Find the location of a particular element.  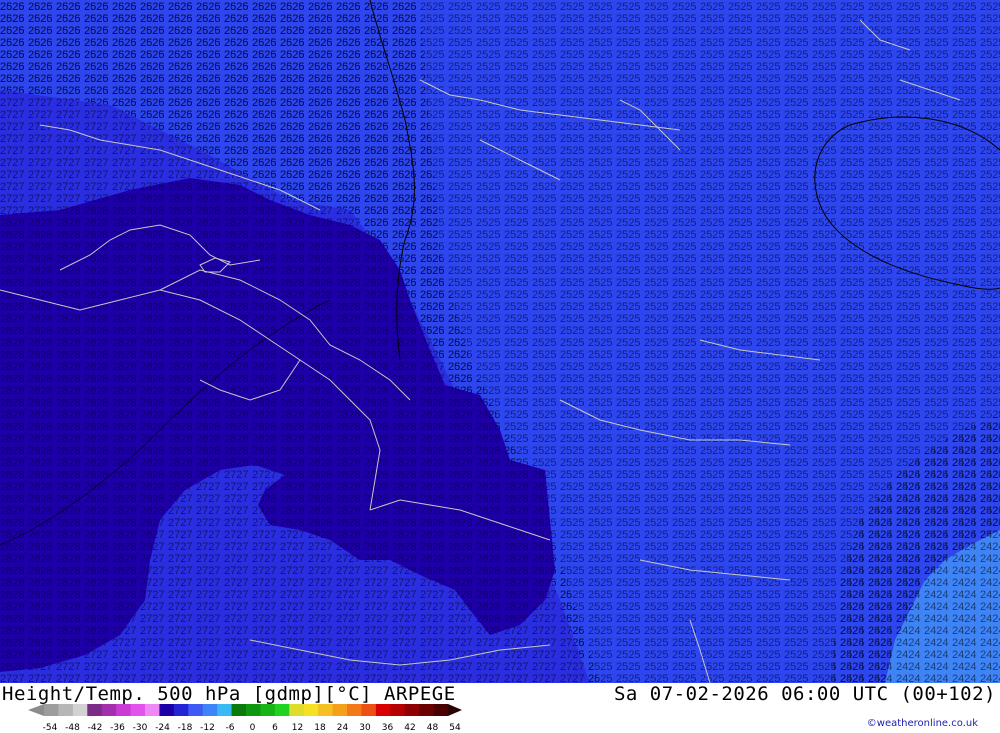

scale-arrow-right is located at coordinates (455, 710).